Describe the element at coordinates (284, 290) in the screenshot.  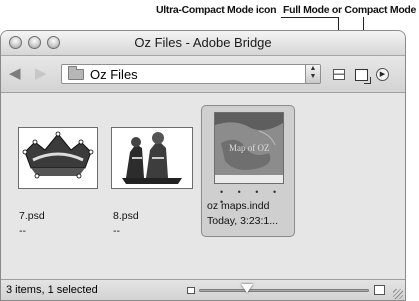
I see `thumbnail-size-slider` at that location.